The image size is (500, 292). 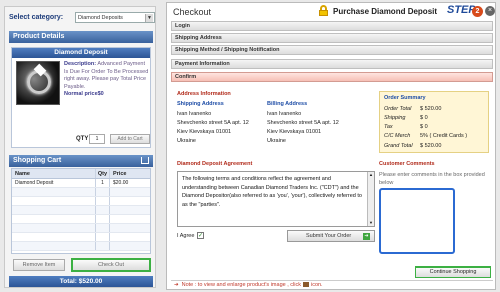 What do you see at coordinates (111, 265) in the screenshot?
I see `check-out-button: Check Out` at bounding box center [111, 265].